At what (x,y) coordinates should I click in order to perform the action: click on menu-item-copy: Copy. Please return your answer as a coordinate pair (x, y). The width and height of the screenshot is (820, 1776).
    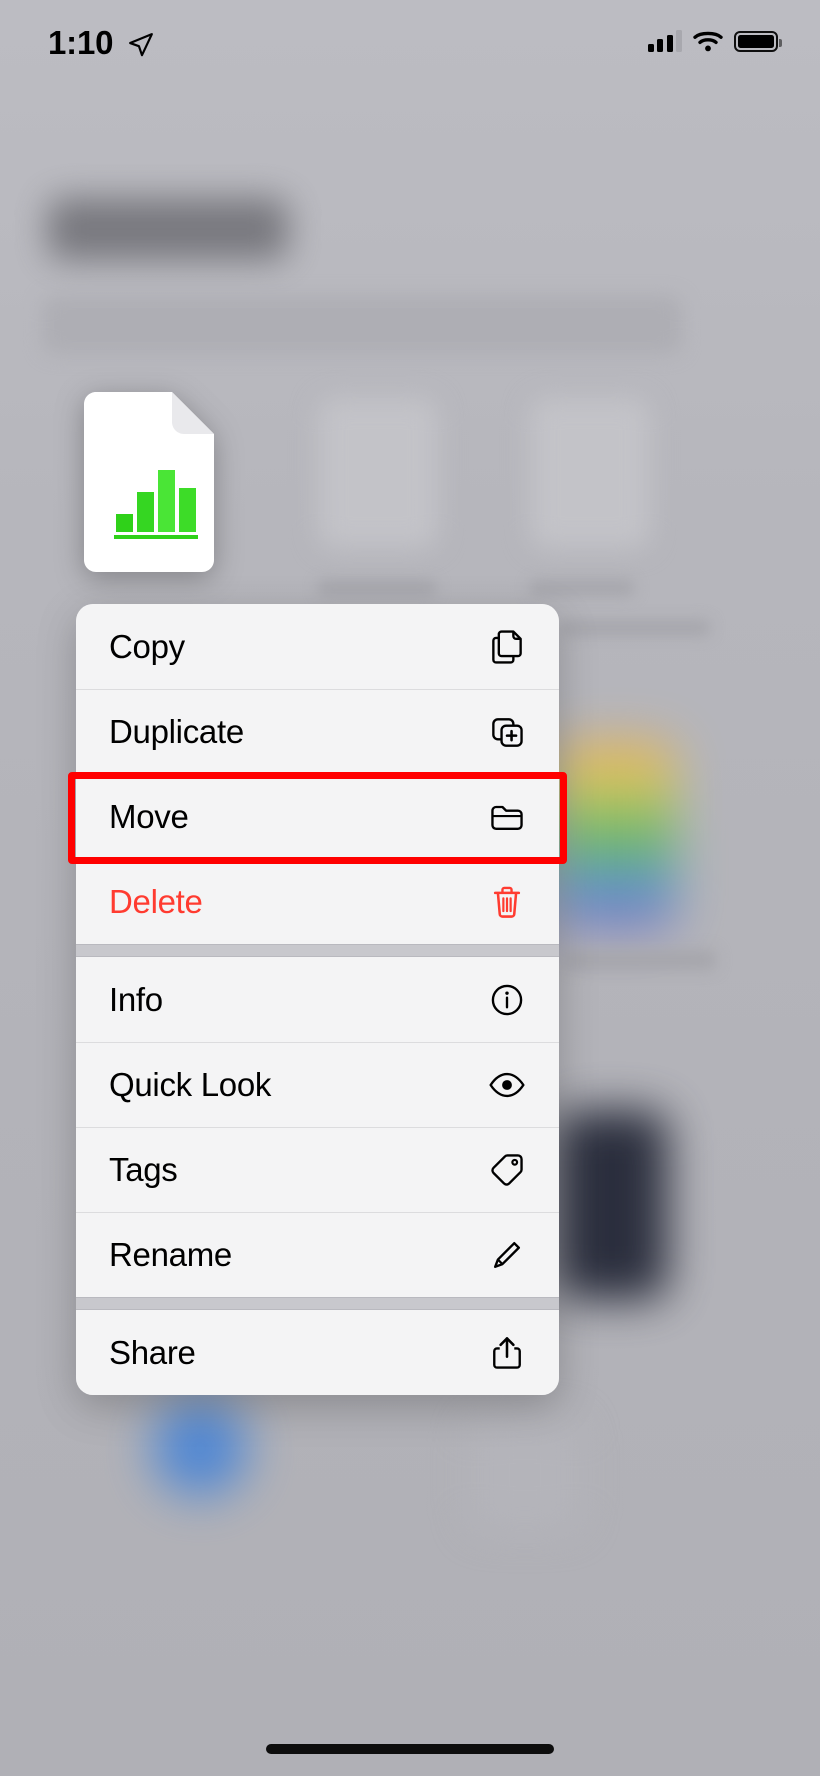
    Looking at the image, I should click on (317, 646).